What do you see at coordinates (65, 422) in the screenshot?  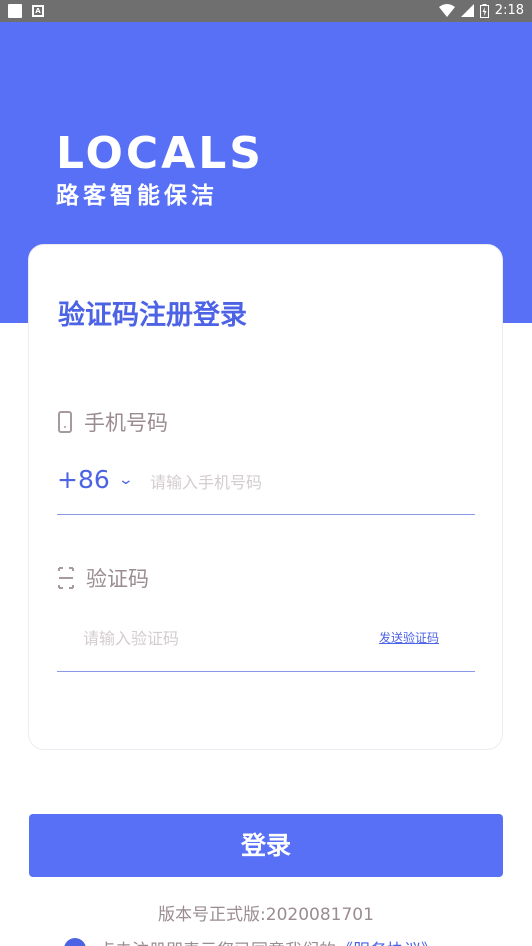 I see `phone-icon` at bounding box center [65, 422].